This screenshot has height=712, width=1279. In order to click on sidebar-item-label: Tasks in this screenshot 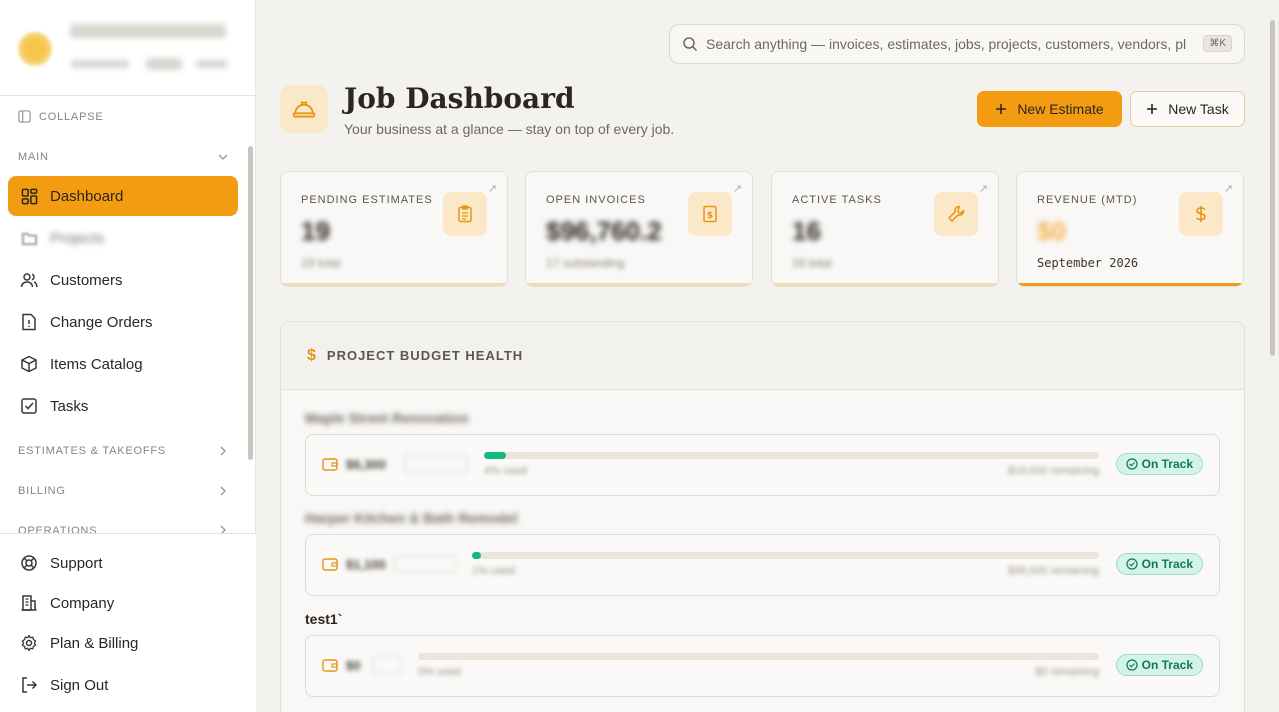, I will do `click(69, 406)`.